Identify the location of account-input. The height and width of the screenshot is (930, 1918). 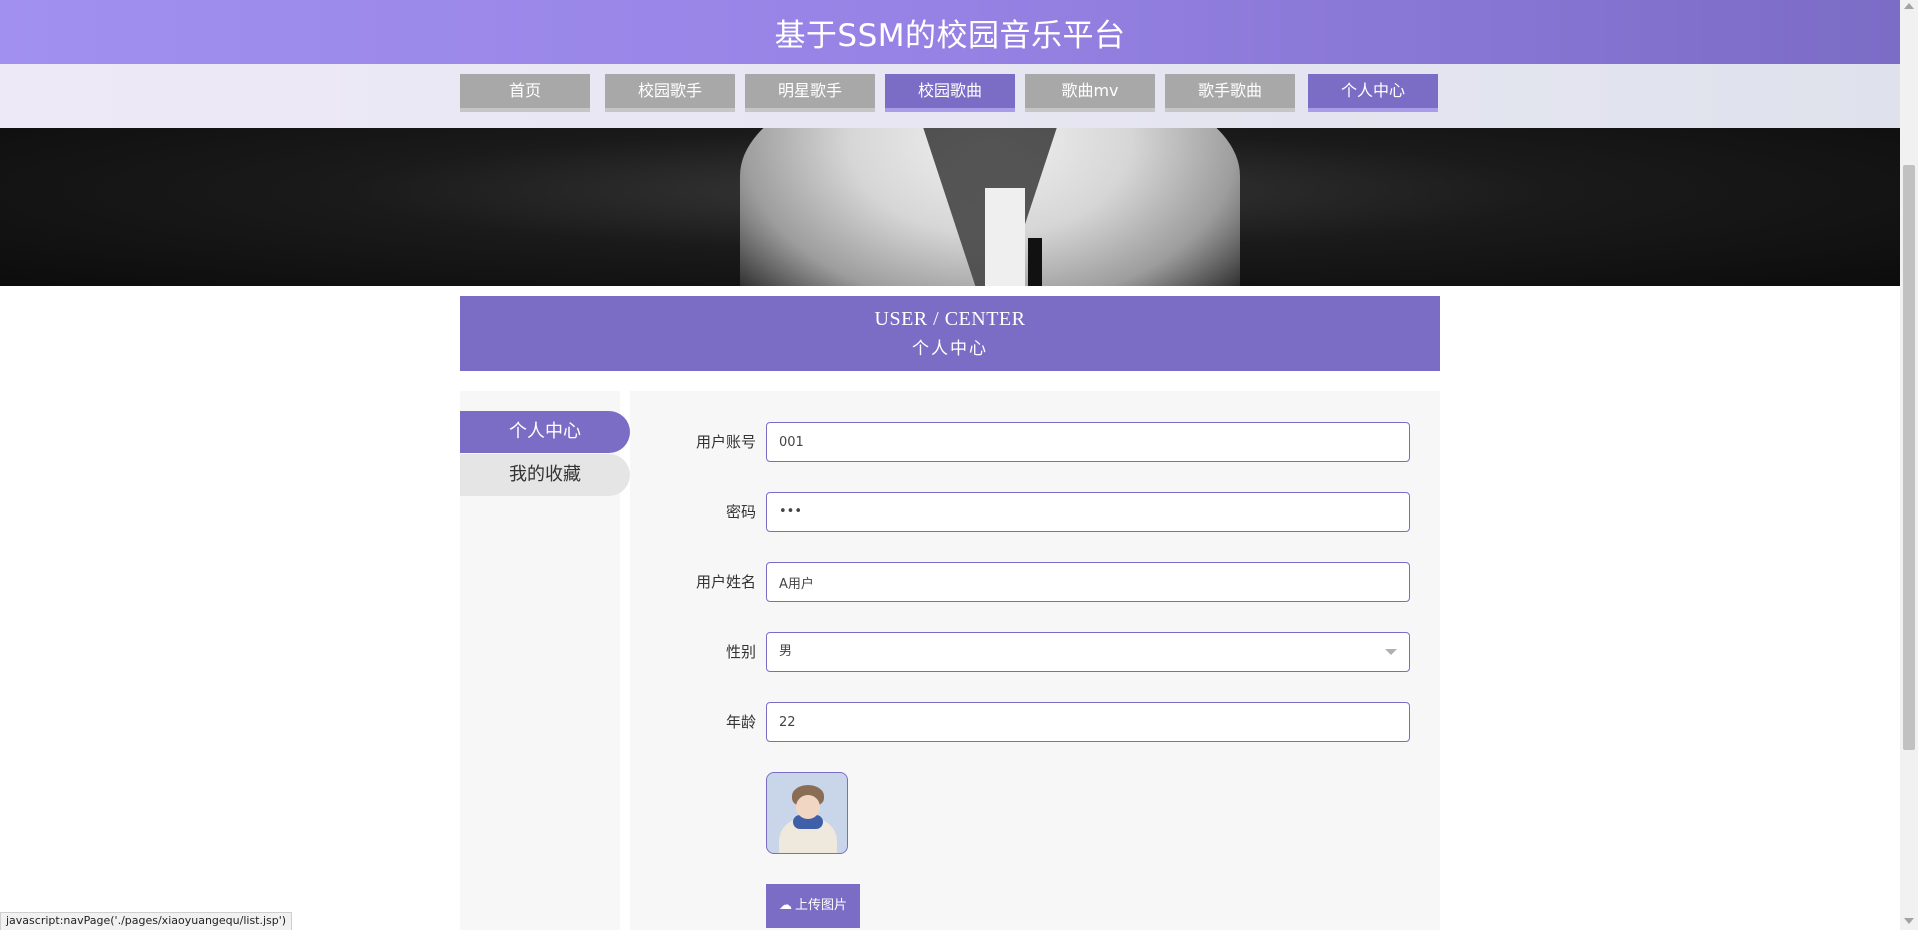
(1088, 442).